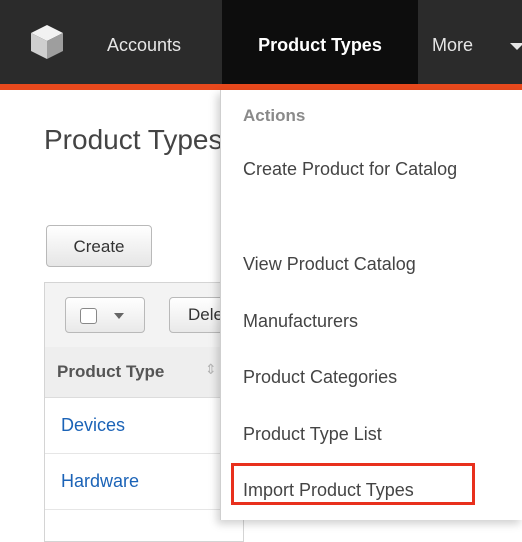  What do you see at coordinates (320, 42) in the screenshot?
I see `nav-product-types: Product Types` at bounding box center [320, 42].